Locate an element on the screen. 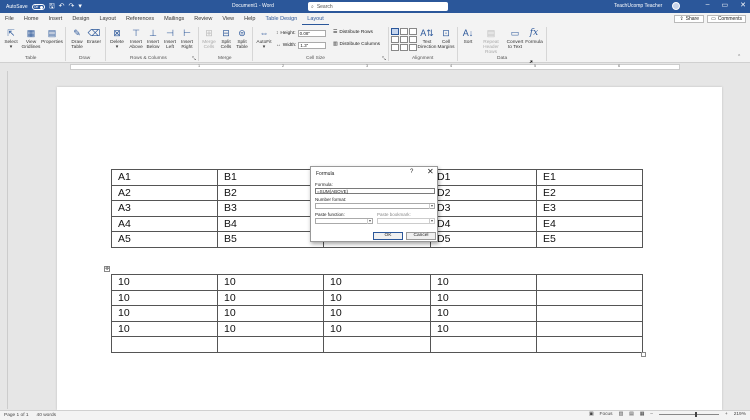 The width and height of the screenshot is (750, 420). formula-input: =SUM(ABOVE) is located at coordinates (375, 191).